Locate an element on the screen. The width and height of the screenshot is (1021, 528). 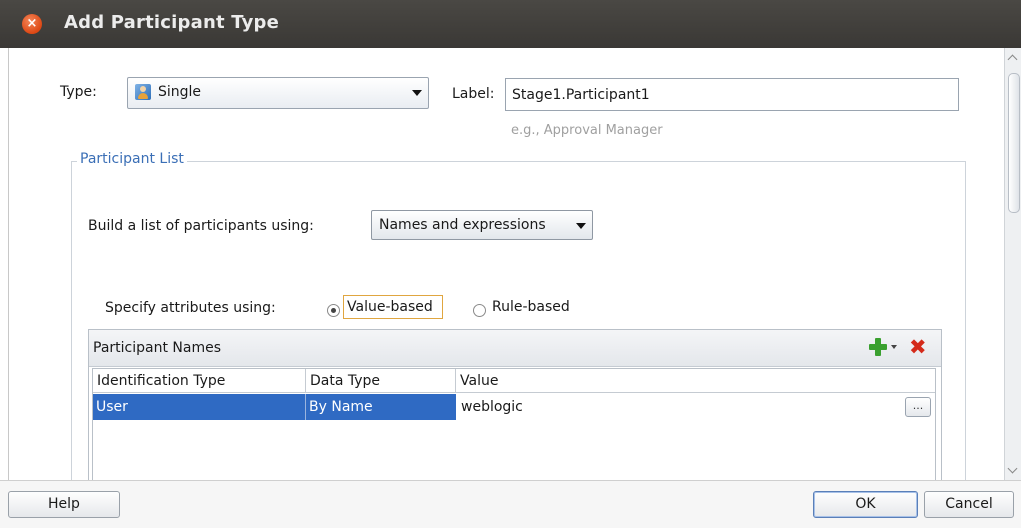
participant-names-title: Participant Names is located at coordinates (157, 348).